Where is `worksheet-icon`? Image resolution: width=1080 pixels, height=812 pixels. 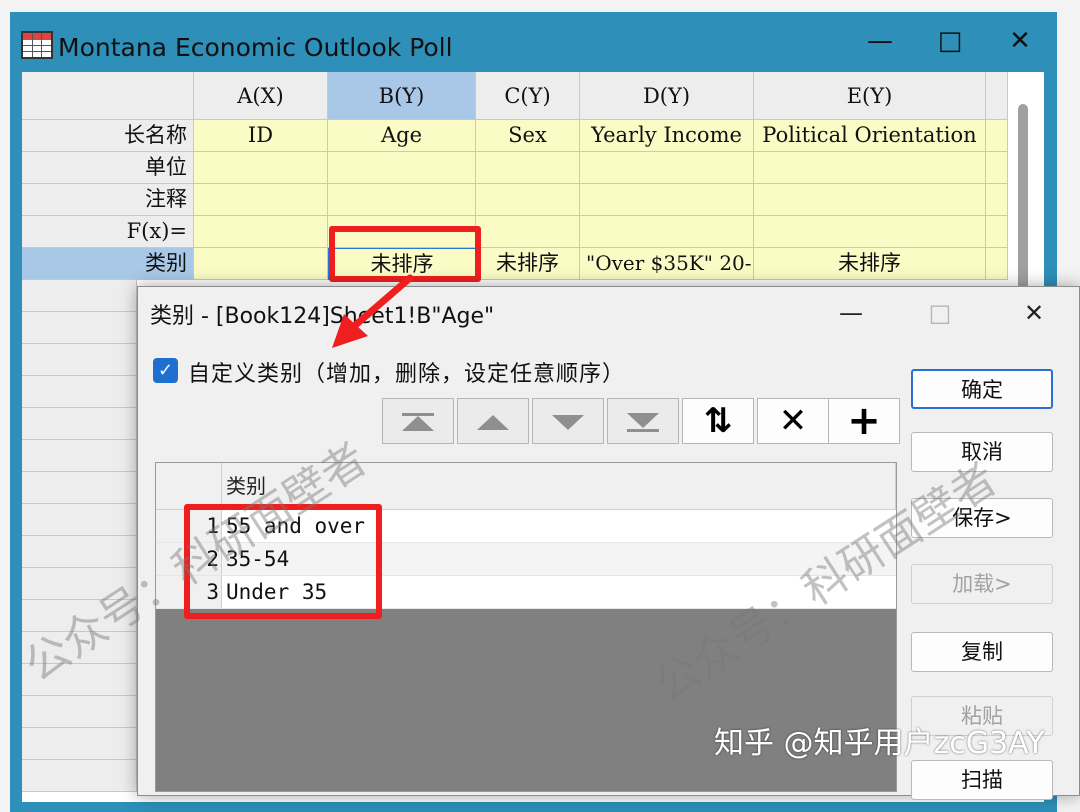
worksheet-icon is located at coordinates (37, 45).